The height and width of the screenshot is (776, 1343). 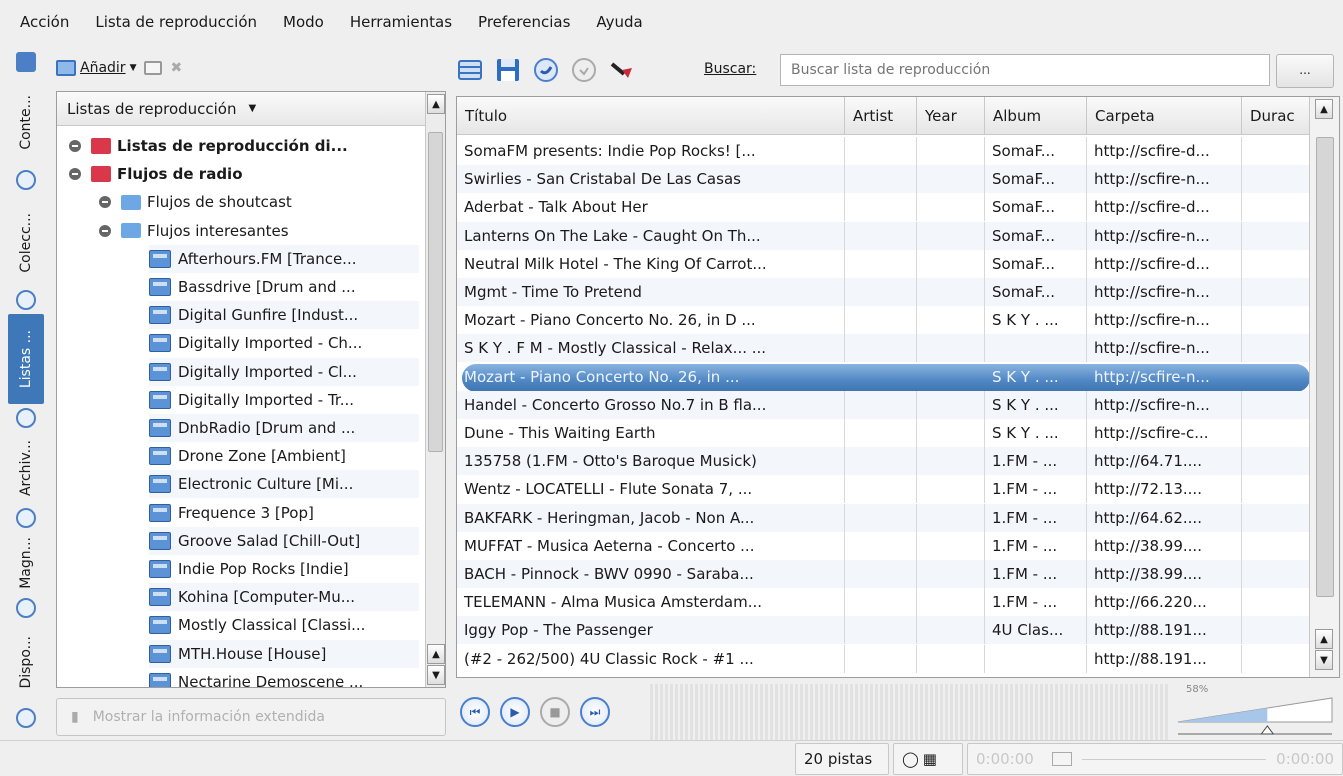 I want to click on devices-icon, so click(x=26, y=718).